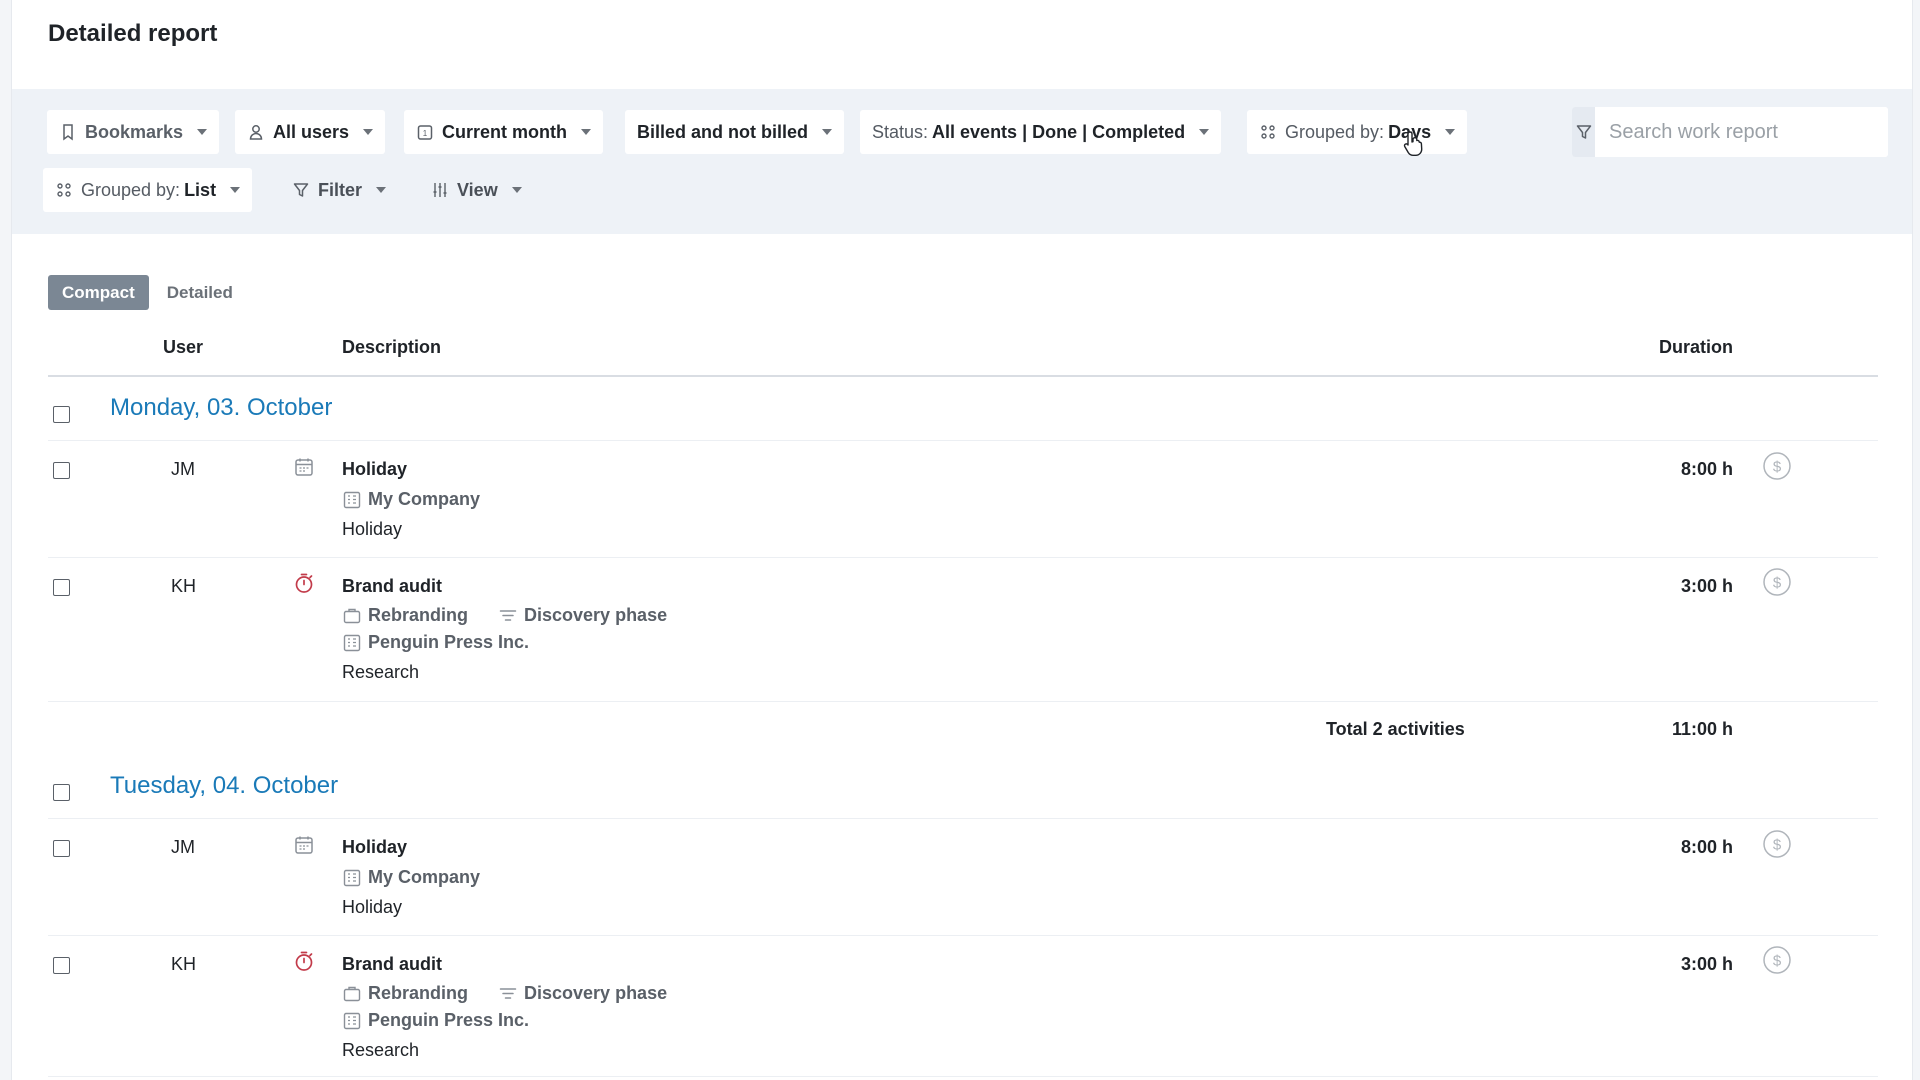 Image resolution: width=1920 pixels, height=1080 pixels. What do you see at coordinates (1706, 586) in the screenshot?
I see `entry-duration: 3:00 h` at bounding box center [1706, 586].